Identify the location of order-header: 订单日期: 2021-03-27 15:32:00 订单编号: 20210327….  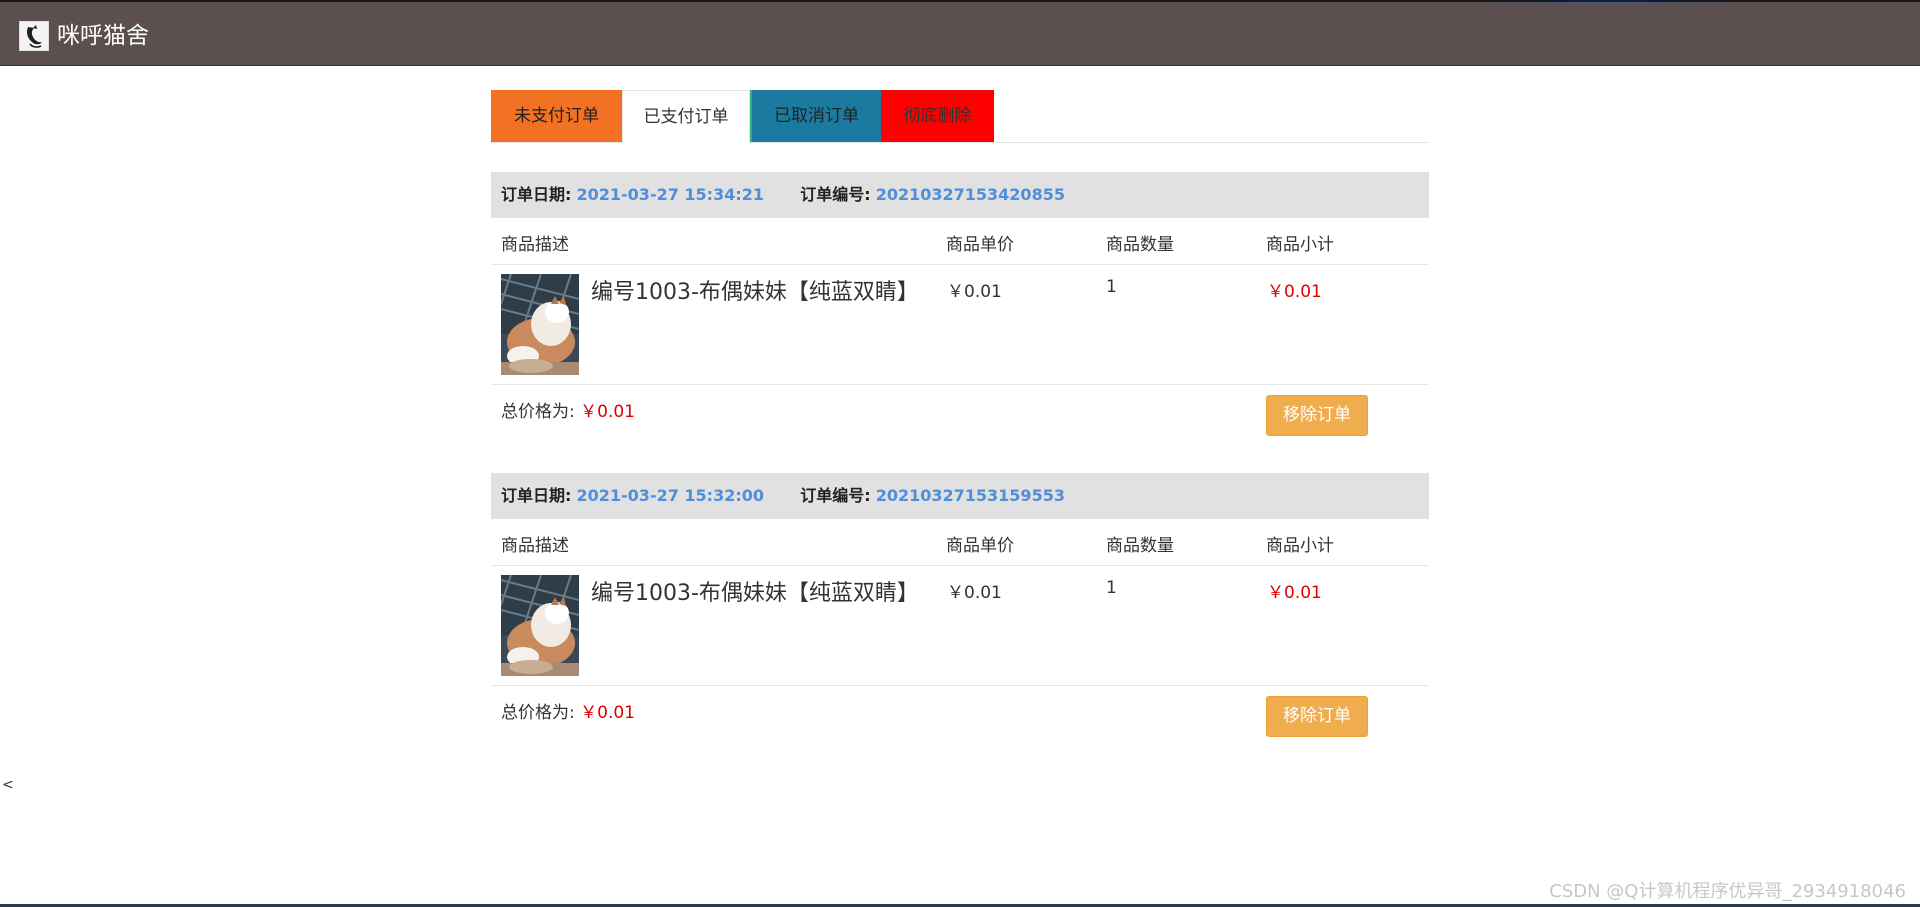
(960, 496).